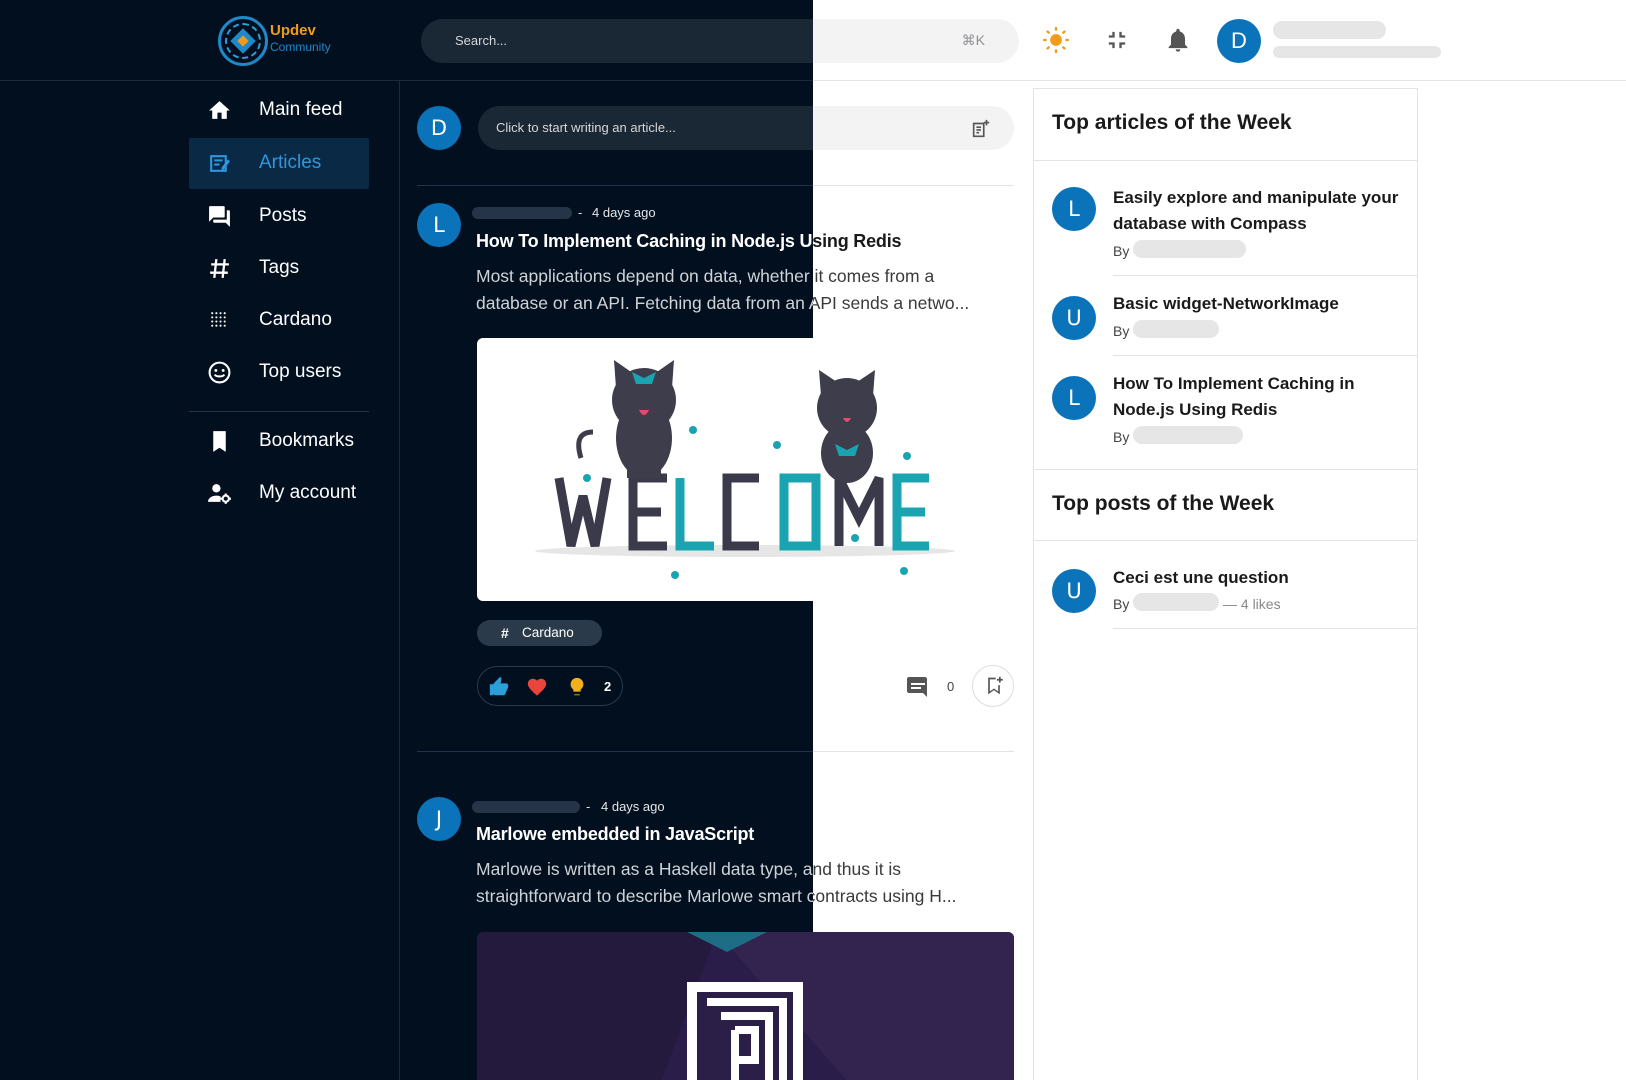 The height and width of the screenshot is (1080, 1626). What do you see at coordinates (1357, 52) in the screenshot?
I see `user-meta-placeholder` at bounding box center [1357, 52].